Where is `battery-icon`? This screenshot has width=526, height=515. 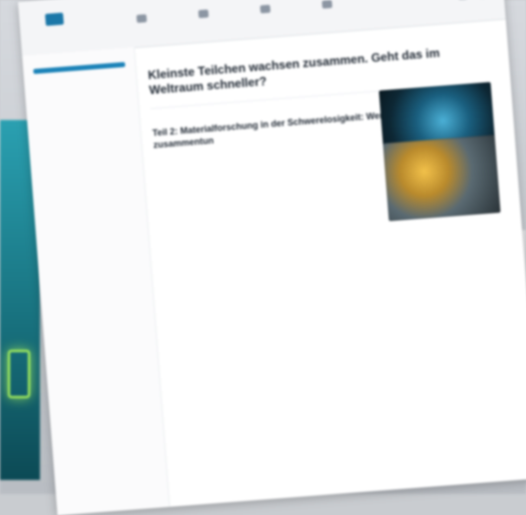
battery-icon is located at coordinates (19, 374).